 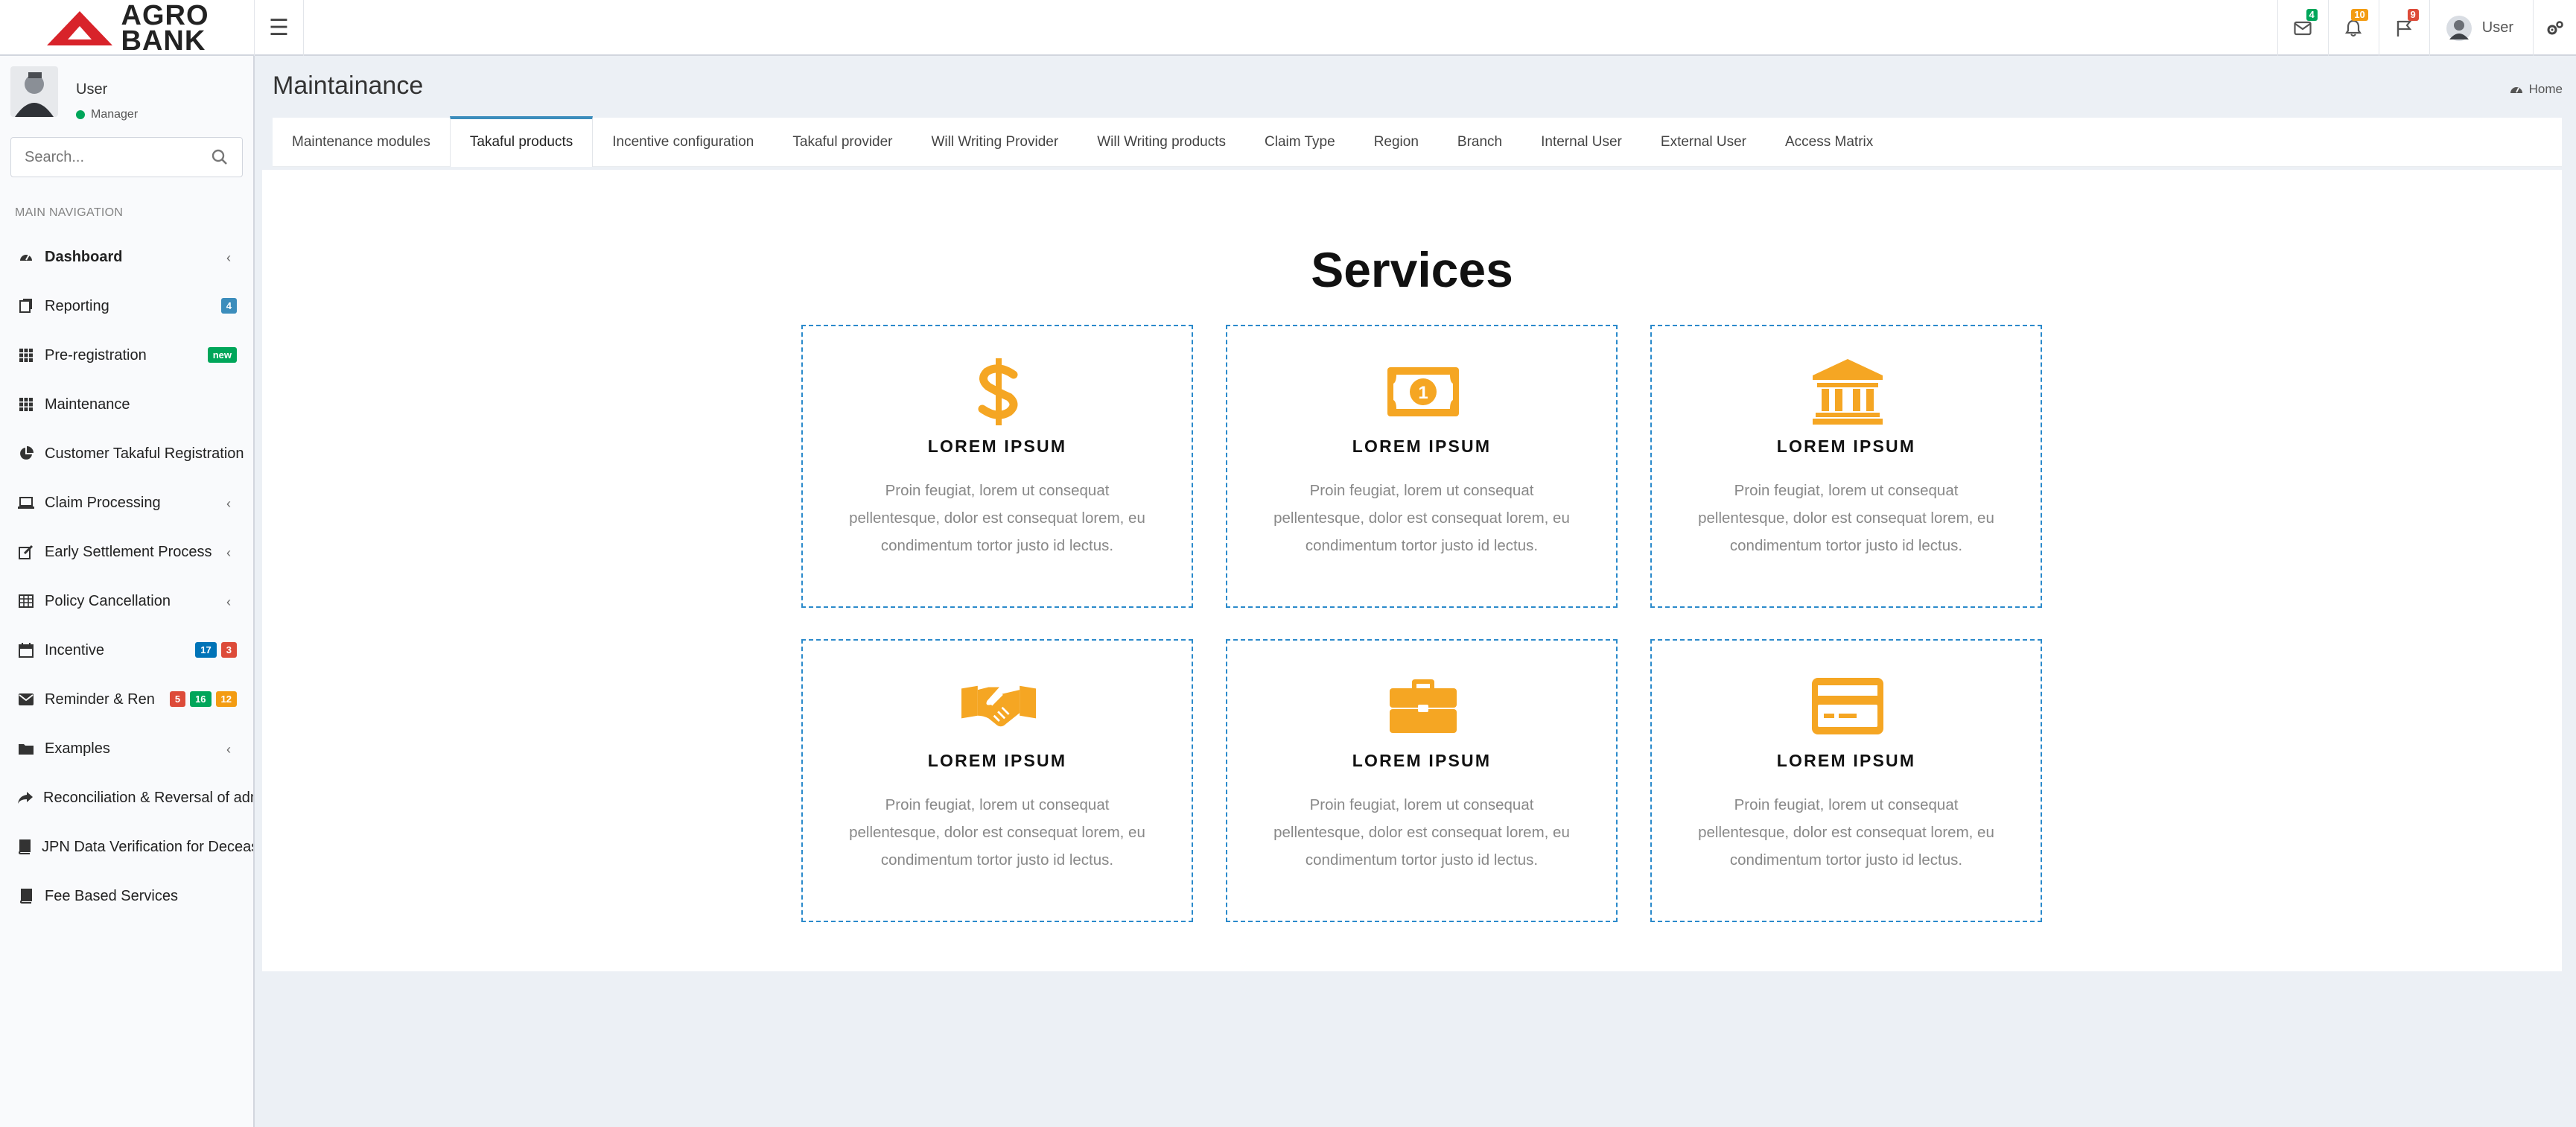 What do you see at coordinates (126, 896) in the screenshot?
I see `sidebar-item-fee-based-services: Fee Based Services` at bounding box center [126, 896].